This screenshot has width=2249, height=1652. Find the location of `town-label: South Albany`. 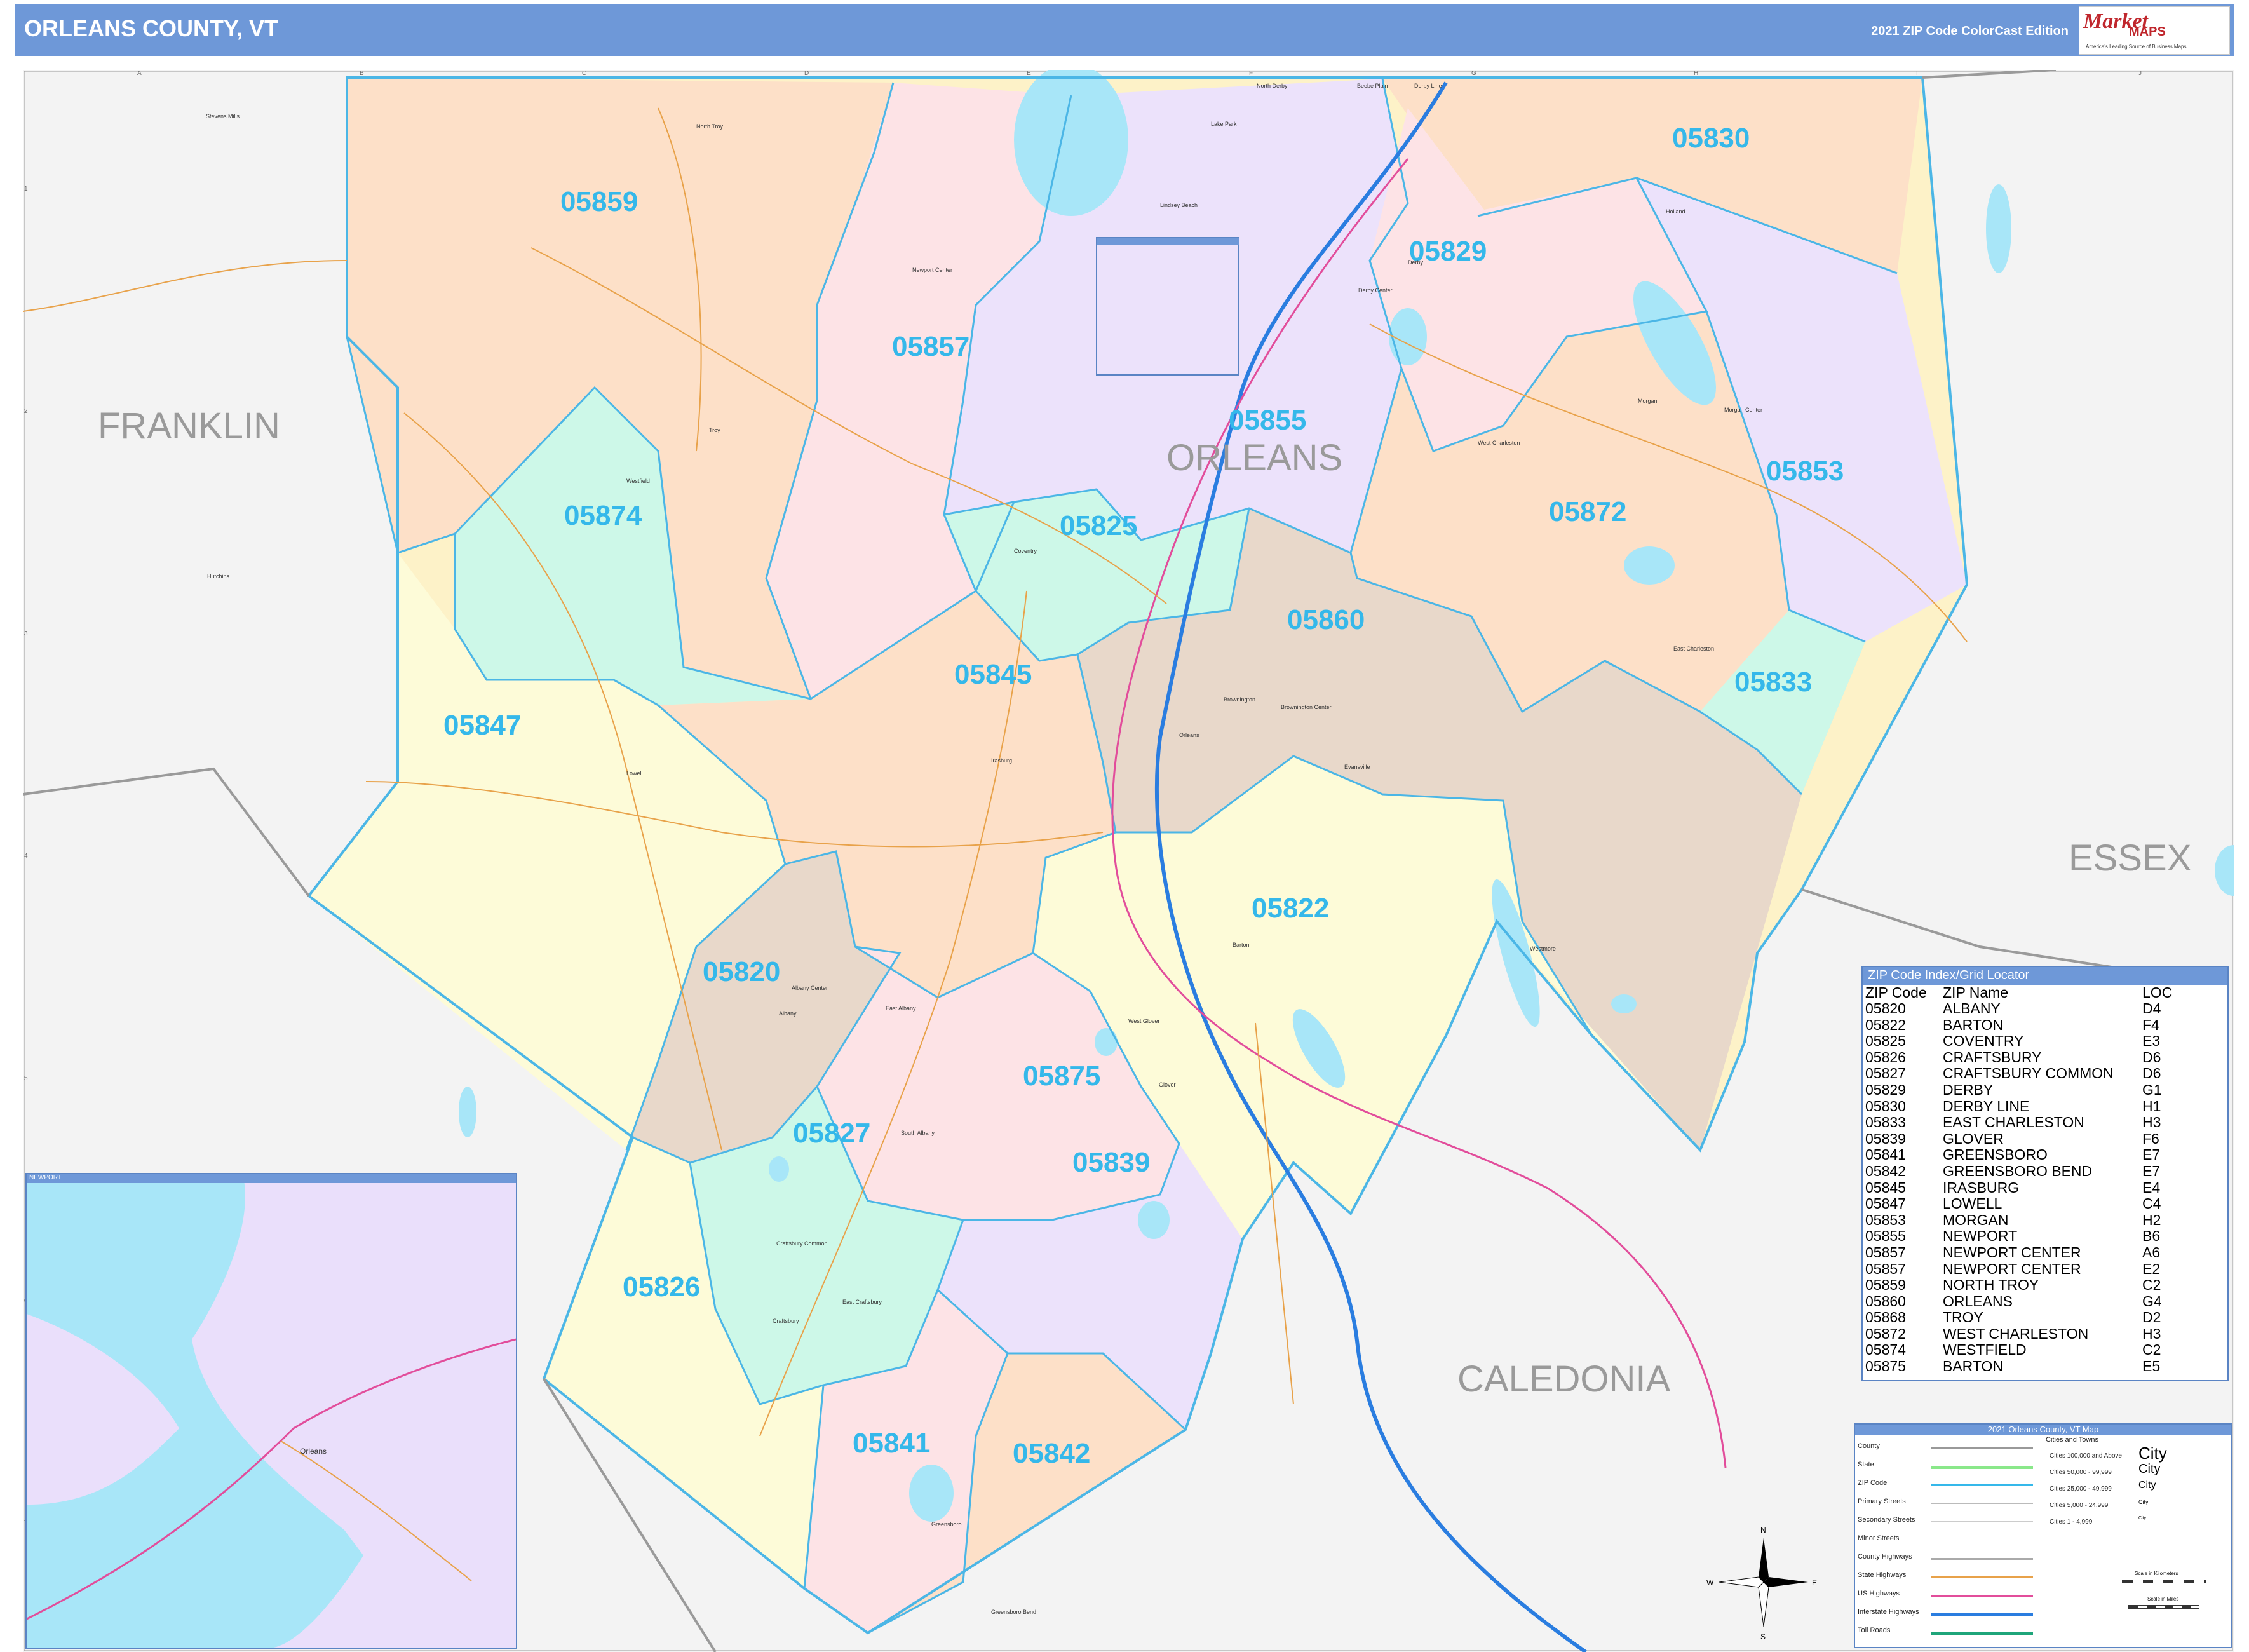

town-label: South Albany is located at coordinates (918, 1133).